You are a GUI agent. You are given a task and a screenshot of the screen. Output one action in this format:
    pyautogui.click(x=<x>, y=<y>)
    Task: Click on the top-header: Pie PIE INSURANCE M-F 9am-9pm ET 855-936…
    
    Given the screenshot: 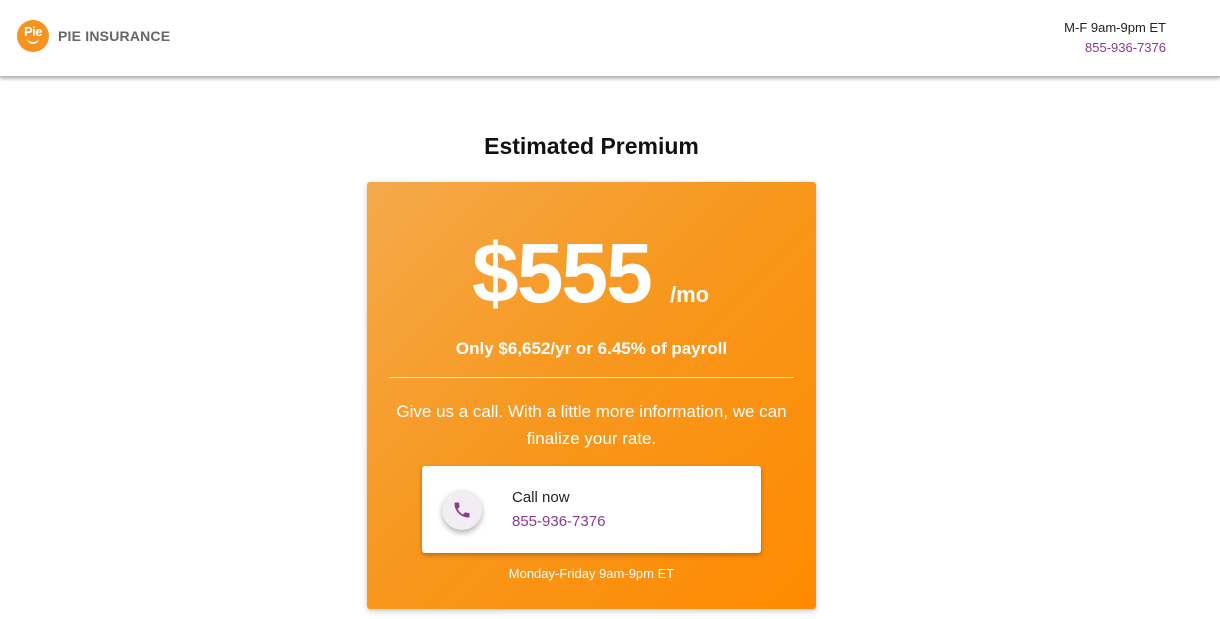 What is the action you would take?
    pyautogui.click(x=610, y=38)
    